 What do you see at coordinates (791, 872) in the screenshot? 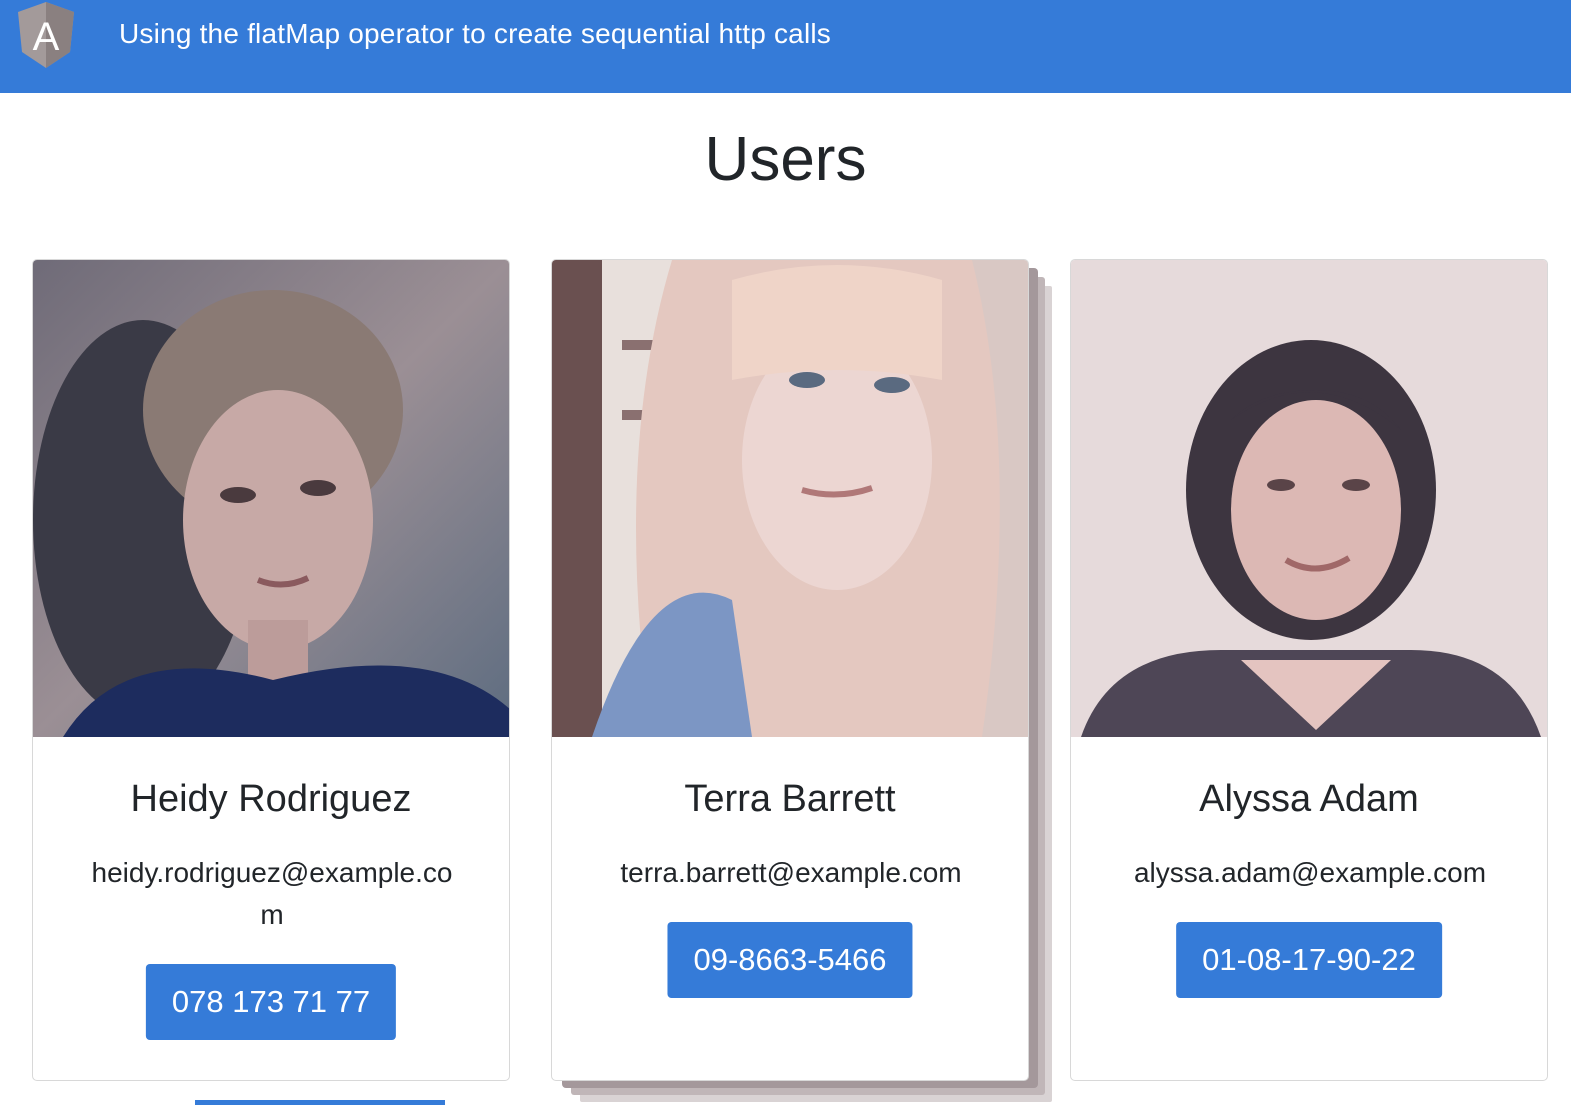
I see `user-email: terra.barrett@example.com` at bounding box center [791, 872].